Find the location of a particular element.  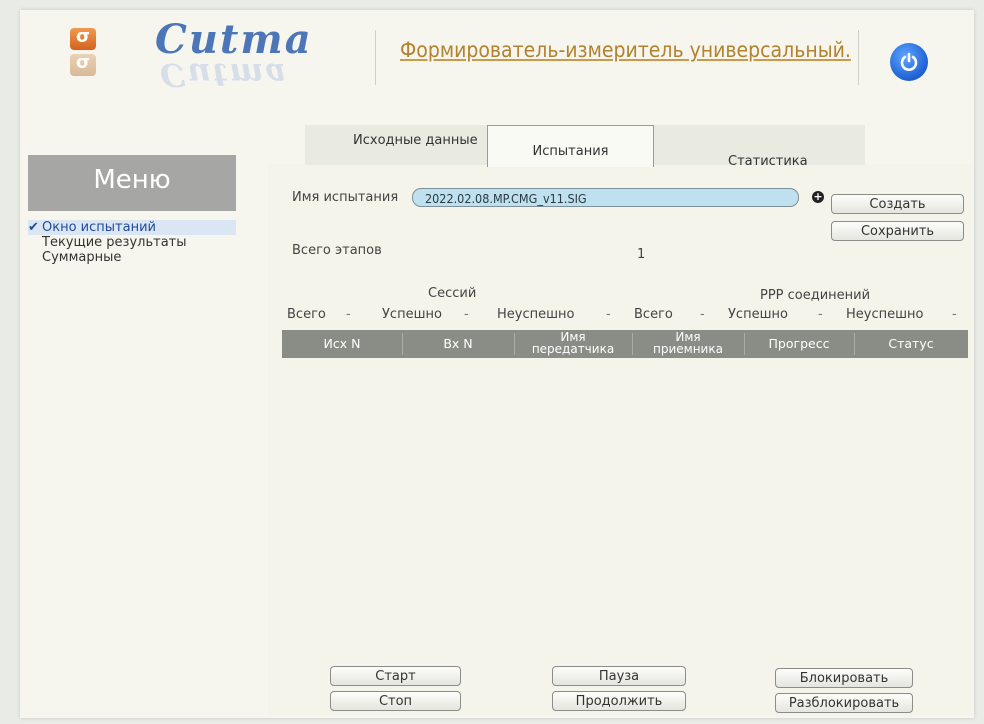

tab-label: Испытания is located at coordinates (570, 151).